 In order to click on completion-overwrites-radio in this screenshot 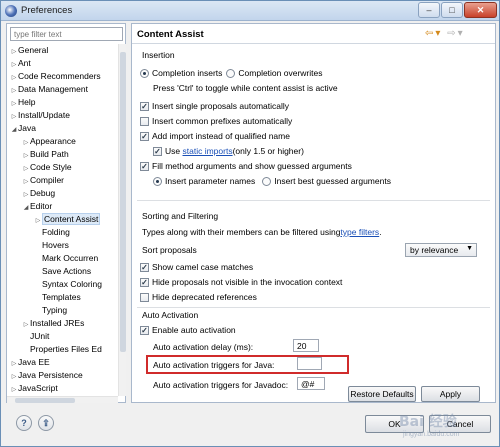, I will do `click(231, 73)`.